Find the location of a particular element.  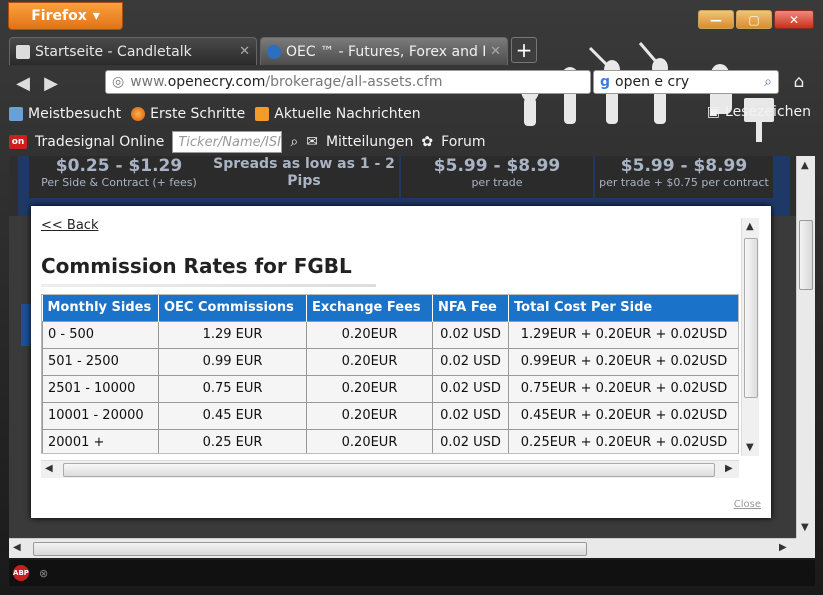

table-cell: 0.99 EUR is located at coordinates (232, 361).